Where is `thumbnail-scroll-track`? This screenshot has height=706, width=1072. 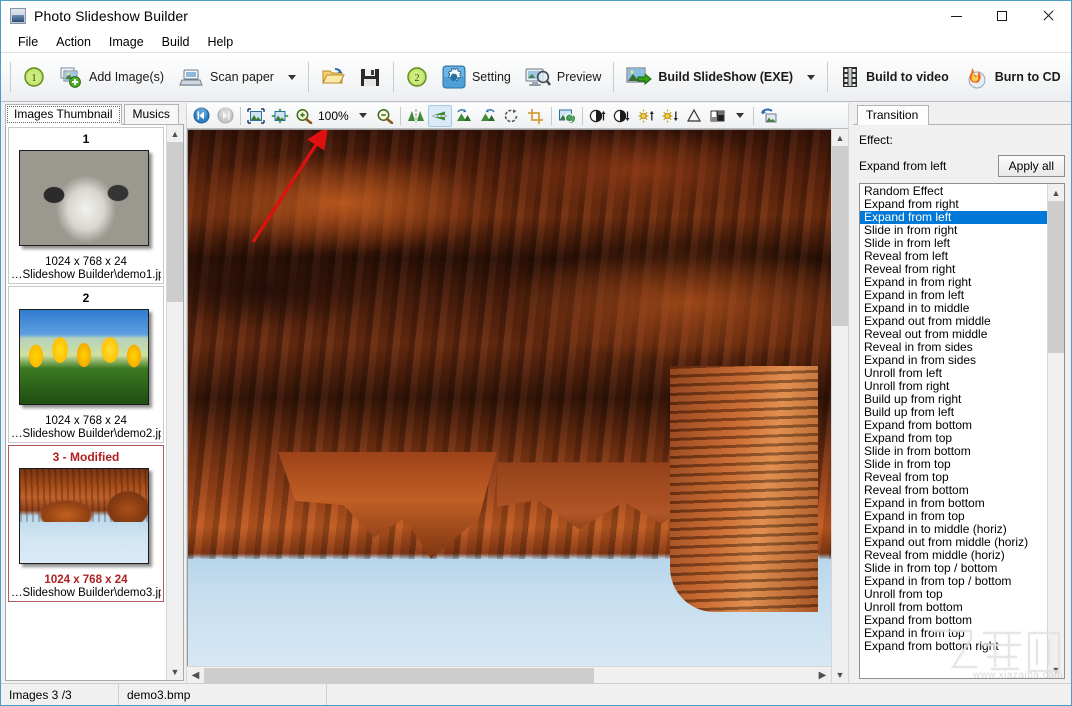
thumbnail-scroll-track is located at coordinates (175, 402).